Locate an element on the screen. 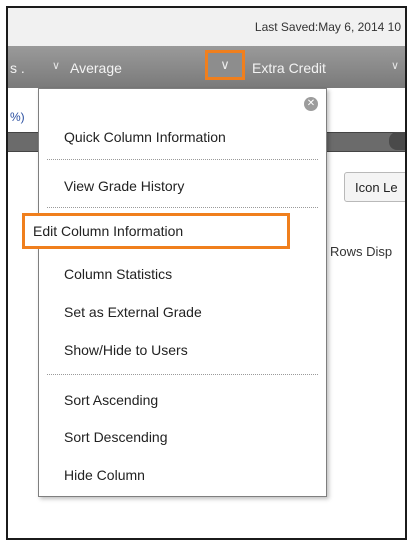 This screenshot has width=413, height=546. menu-item-set-external-grade: Set as External Grade is located at coordinates (182, 312).